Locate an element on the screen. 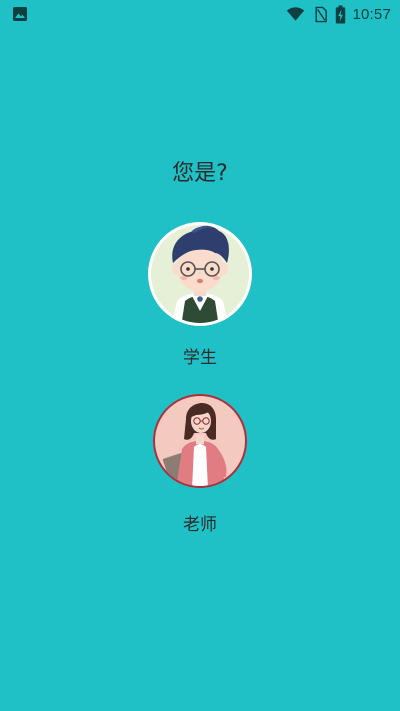  student-avatar-image is located at coordinates (200, 274).